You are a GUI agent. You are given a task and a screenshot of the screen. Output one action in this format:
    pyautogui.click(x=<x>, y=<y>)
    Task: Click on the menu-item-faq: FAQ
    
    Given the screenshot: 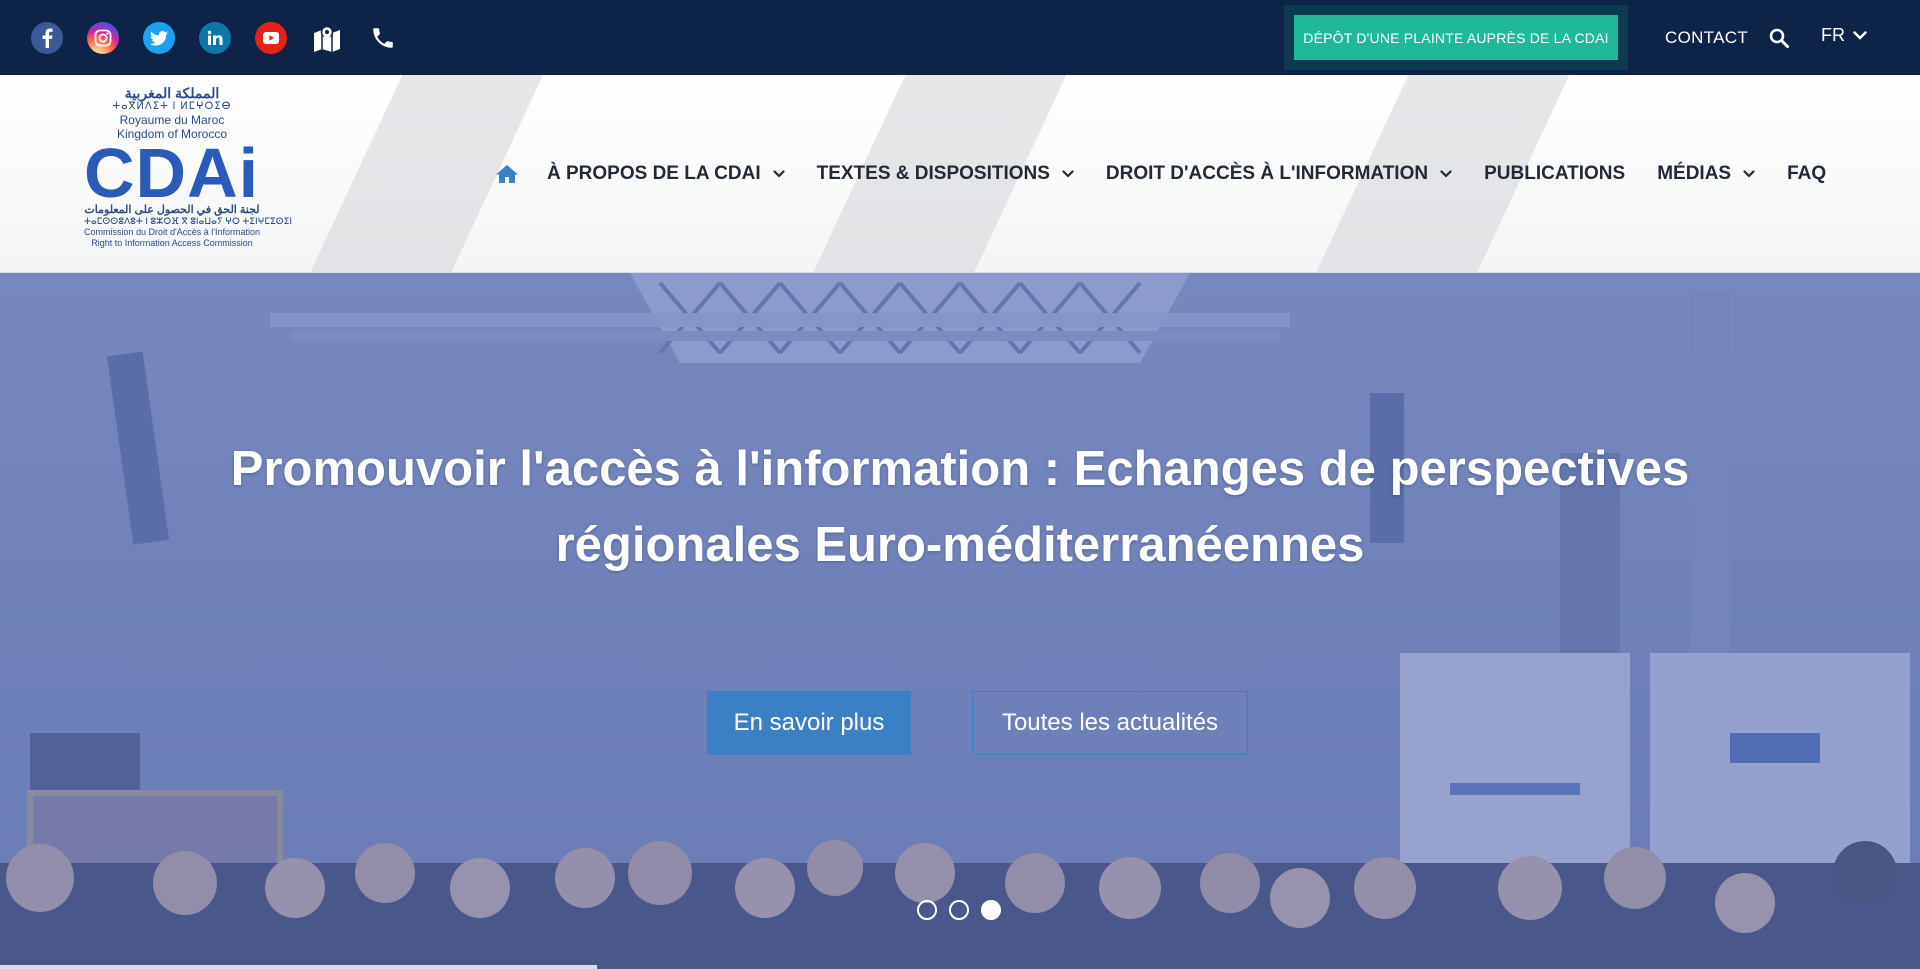 What is the action you would take?
    pyautogui.click(x=1806, y=174)
    